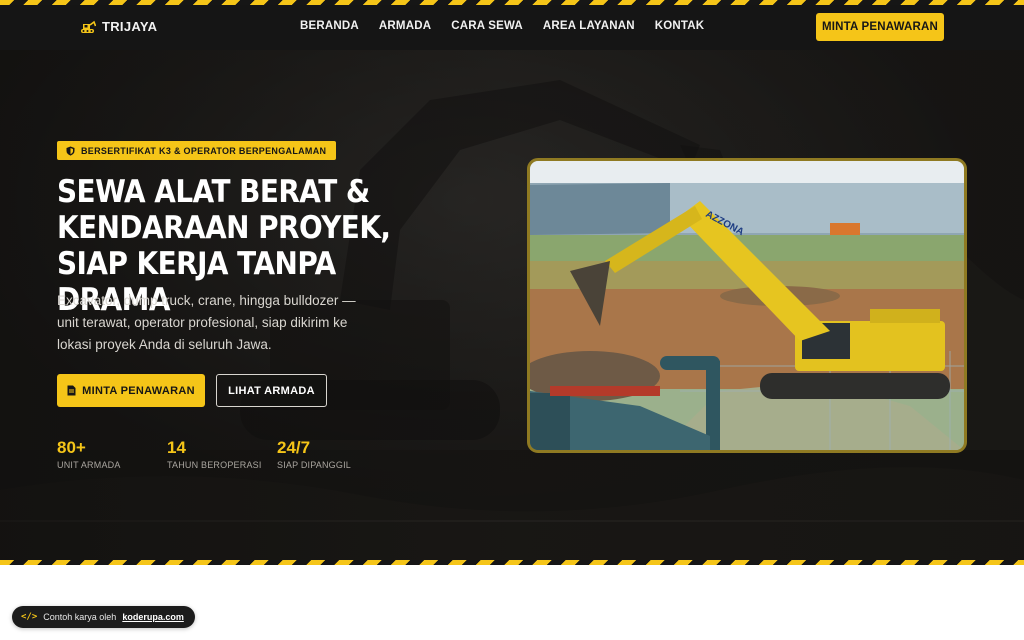  What do you see at coordinates (89, 465) in the screenshot?
I see `stat-label: UNIT ARMADA` at bounding box center [89, 465].